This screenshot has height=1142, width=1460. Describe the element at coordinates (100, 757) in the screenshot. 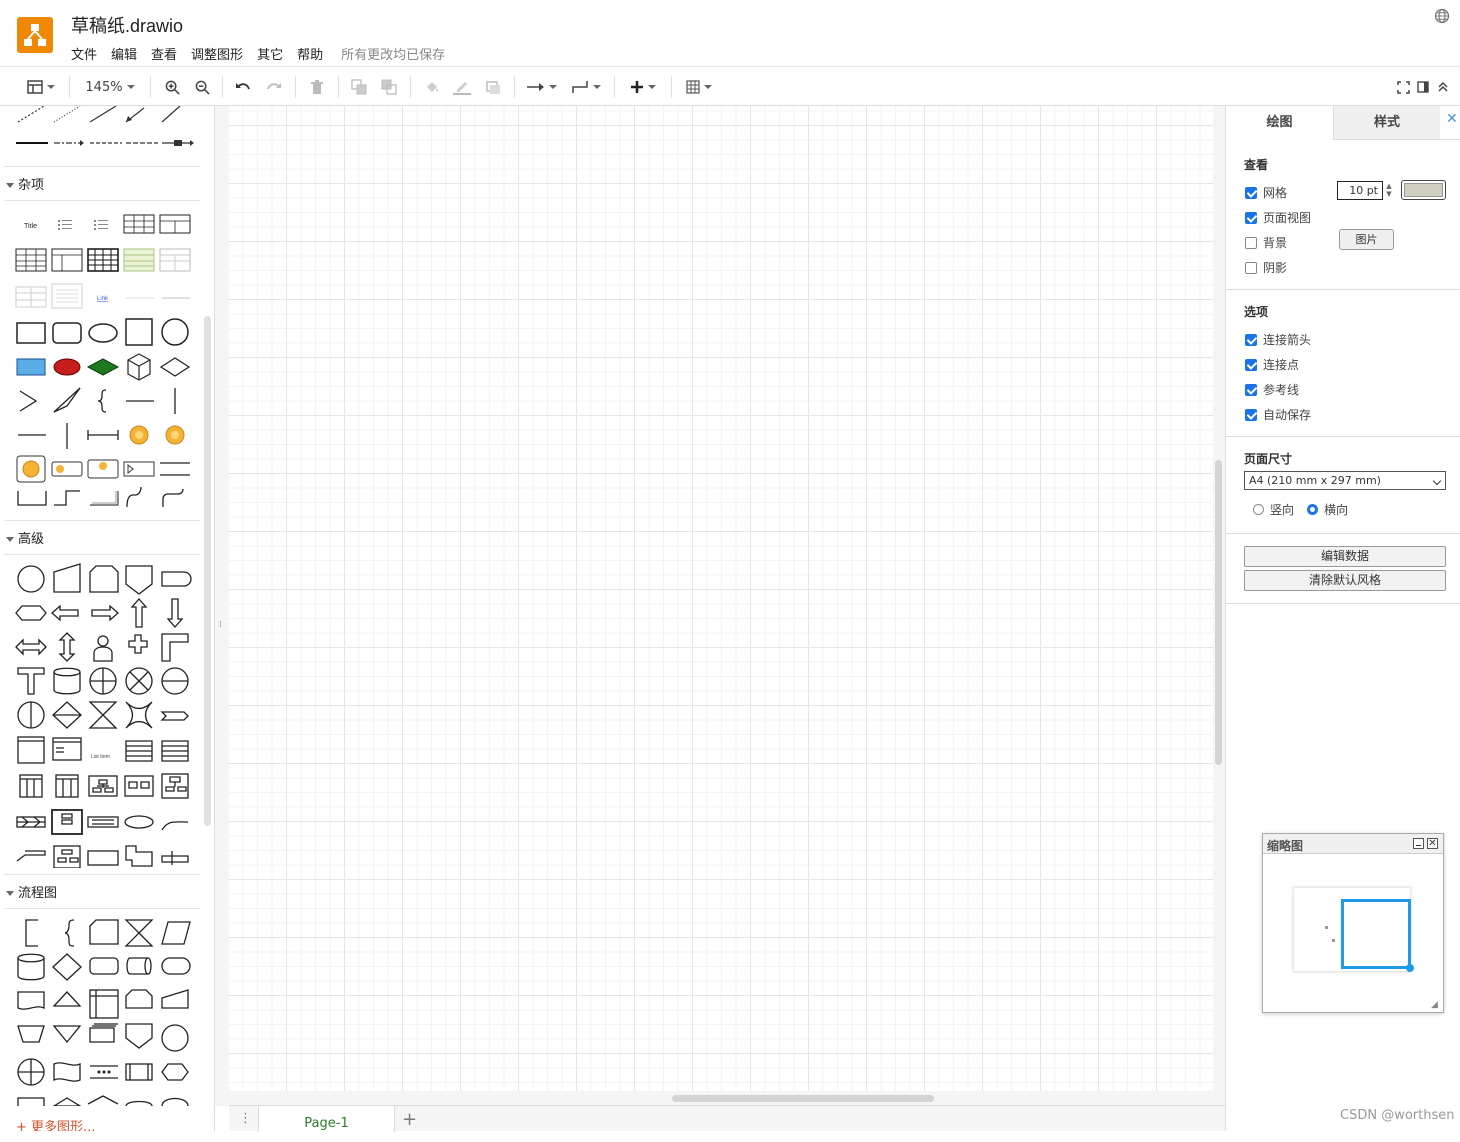

I see `list-item-label: List Item` at that location.